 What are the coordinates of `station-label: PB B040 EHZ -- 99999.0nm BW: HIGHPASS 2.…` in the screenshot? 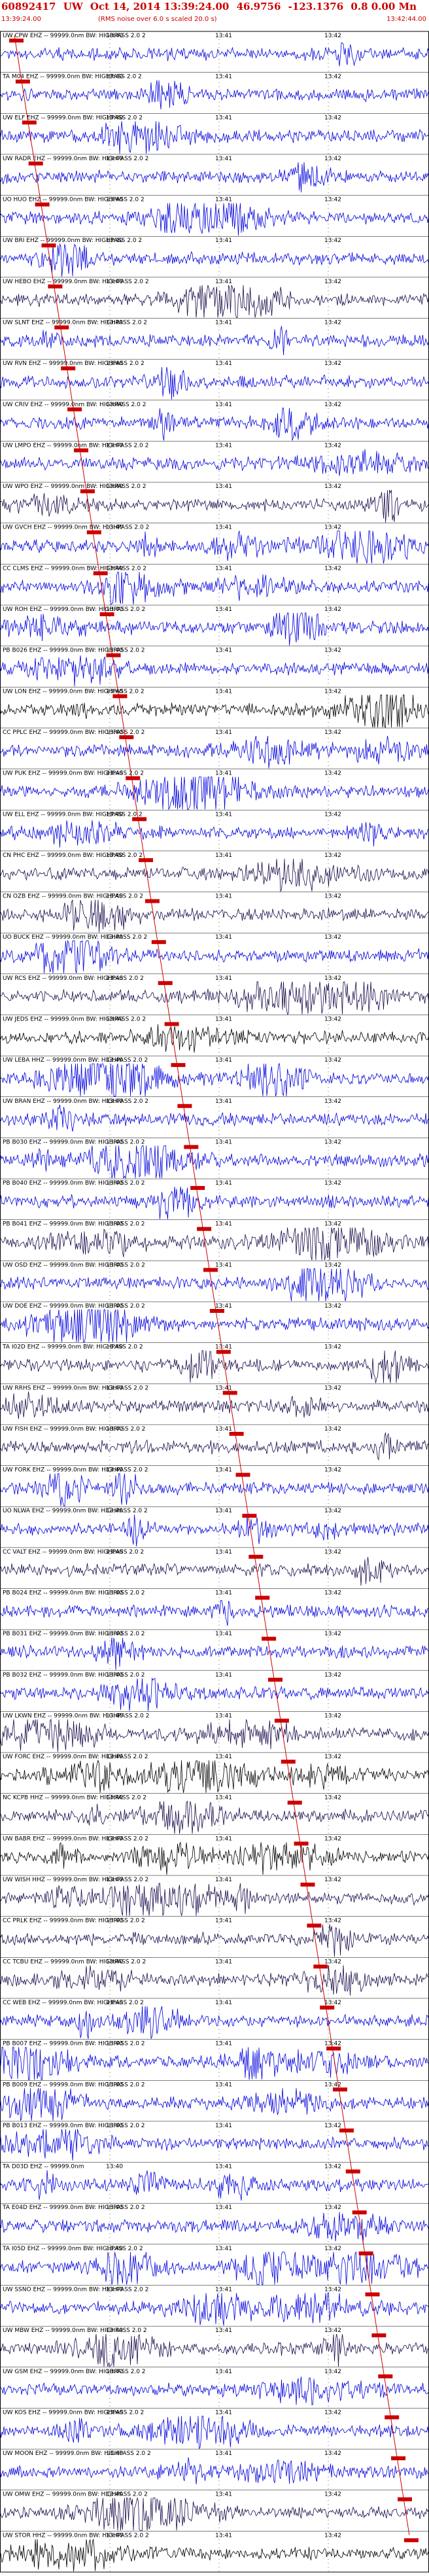 It's located at (74, 1183).